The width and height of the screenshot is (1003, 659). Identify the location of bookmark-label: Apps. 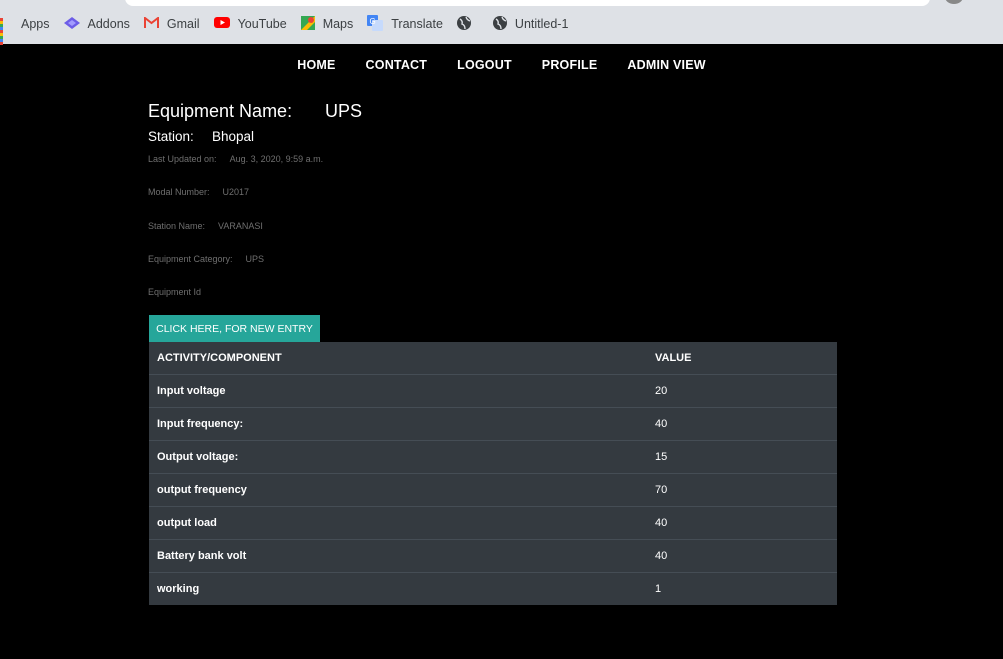
(35, 24).